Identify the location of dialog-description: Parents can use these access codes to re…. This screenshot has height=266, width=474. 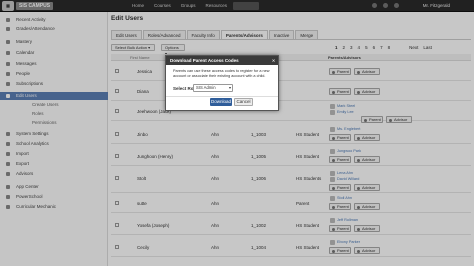
(221, 73).